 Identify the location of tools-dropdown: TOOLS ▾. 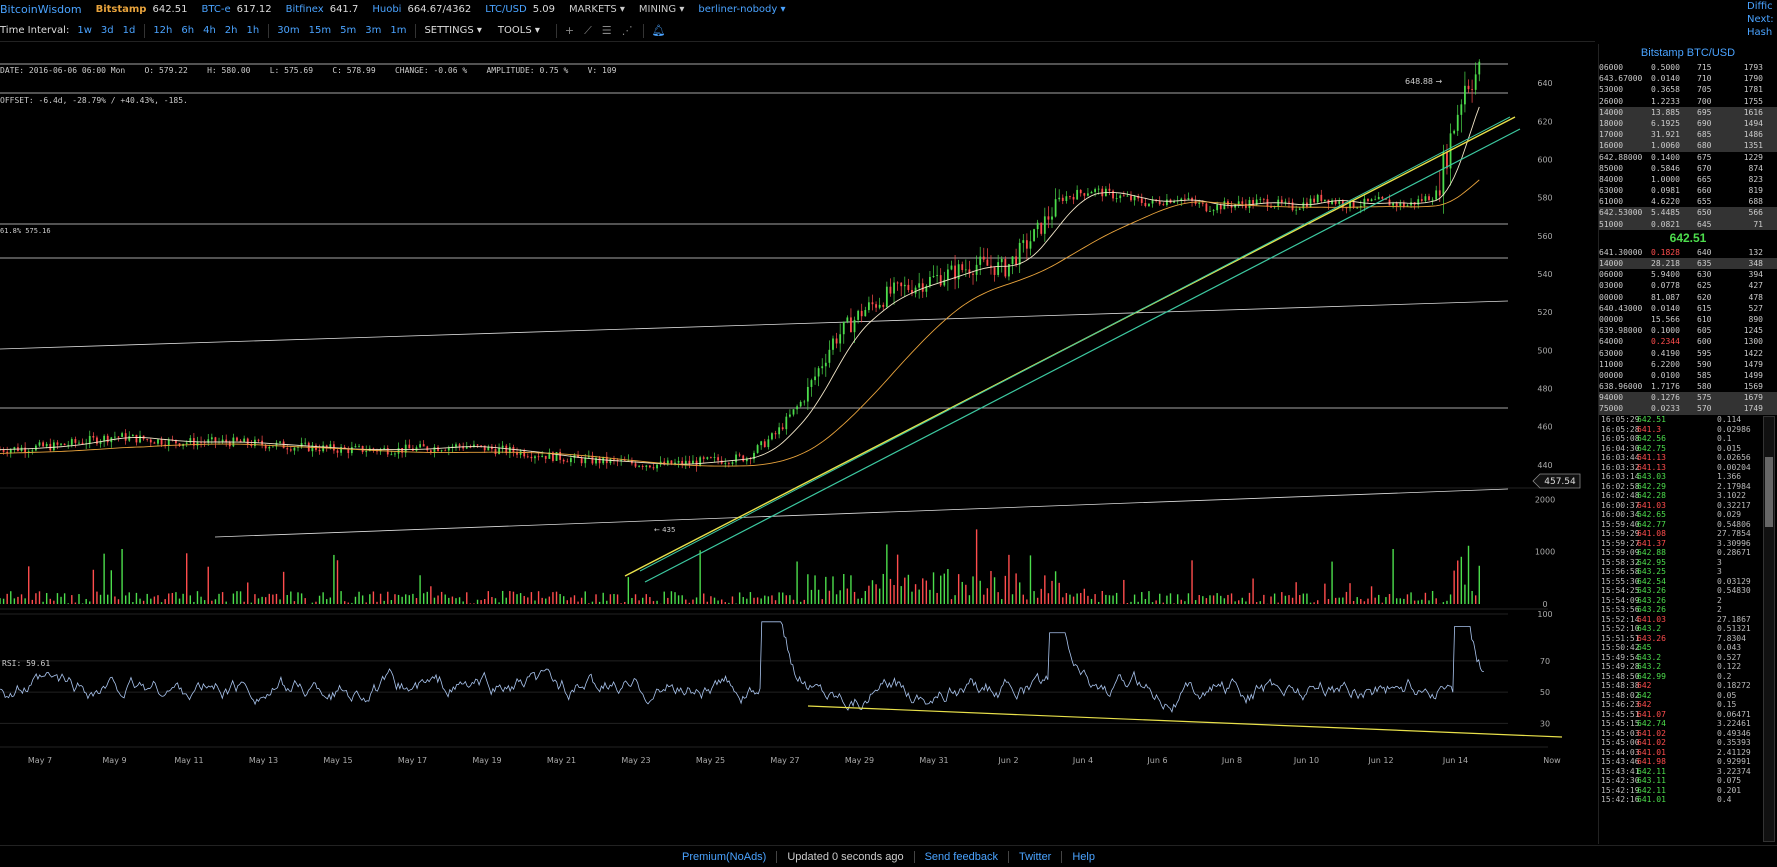
(519, 30).